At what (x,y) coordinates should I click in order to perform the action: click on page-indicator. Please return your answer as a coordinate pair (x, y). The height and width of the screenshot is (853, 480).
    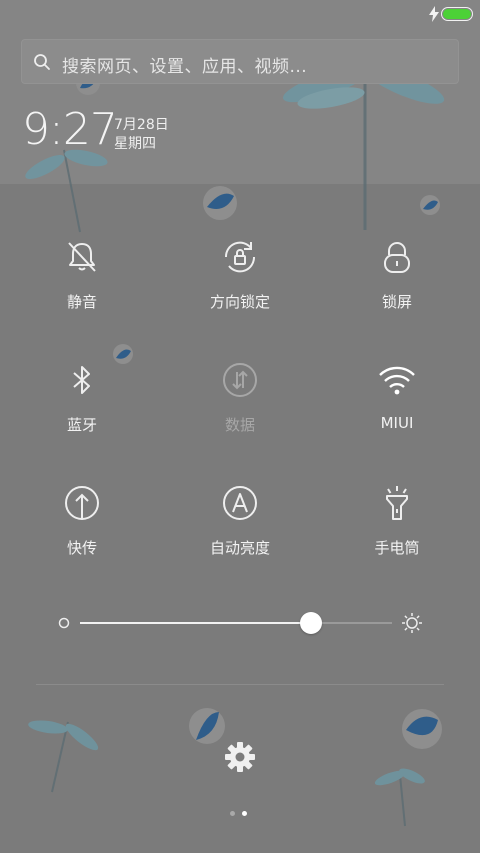
    Looking at the image, I should click on (241, 815).